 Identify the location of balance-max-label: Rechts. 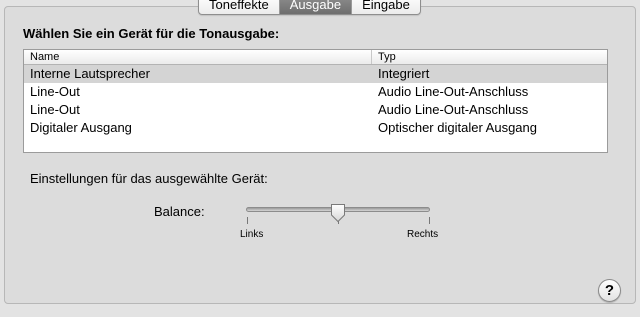
(423, 234).